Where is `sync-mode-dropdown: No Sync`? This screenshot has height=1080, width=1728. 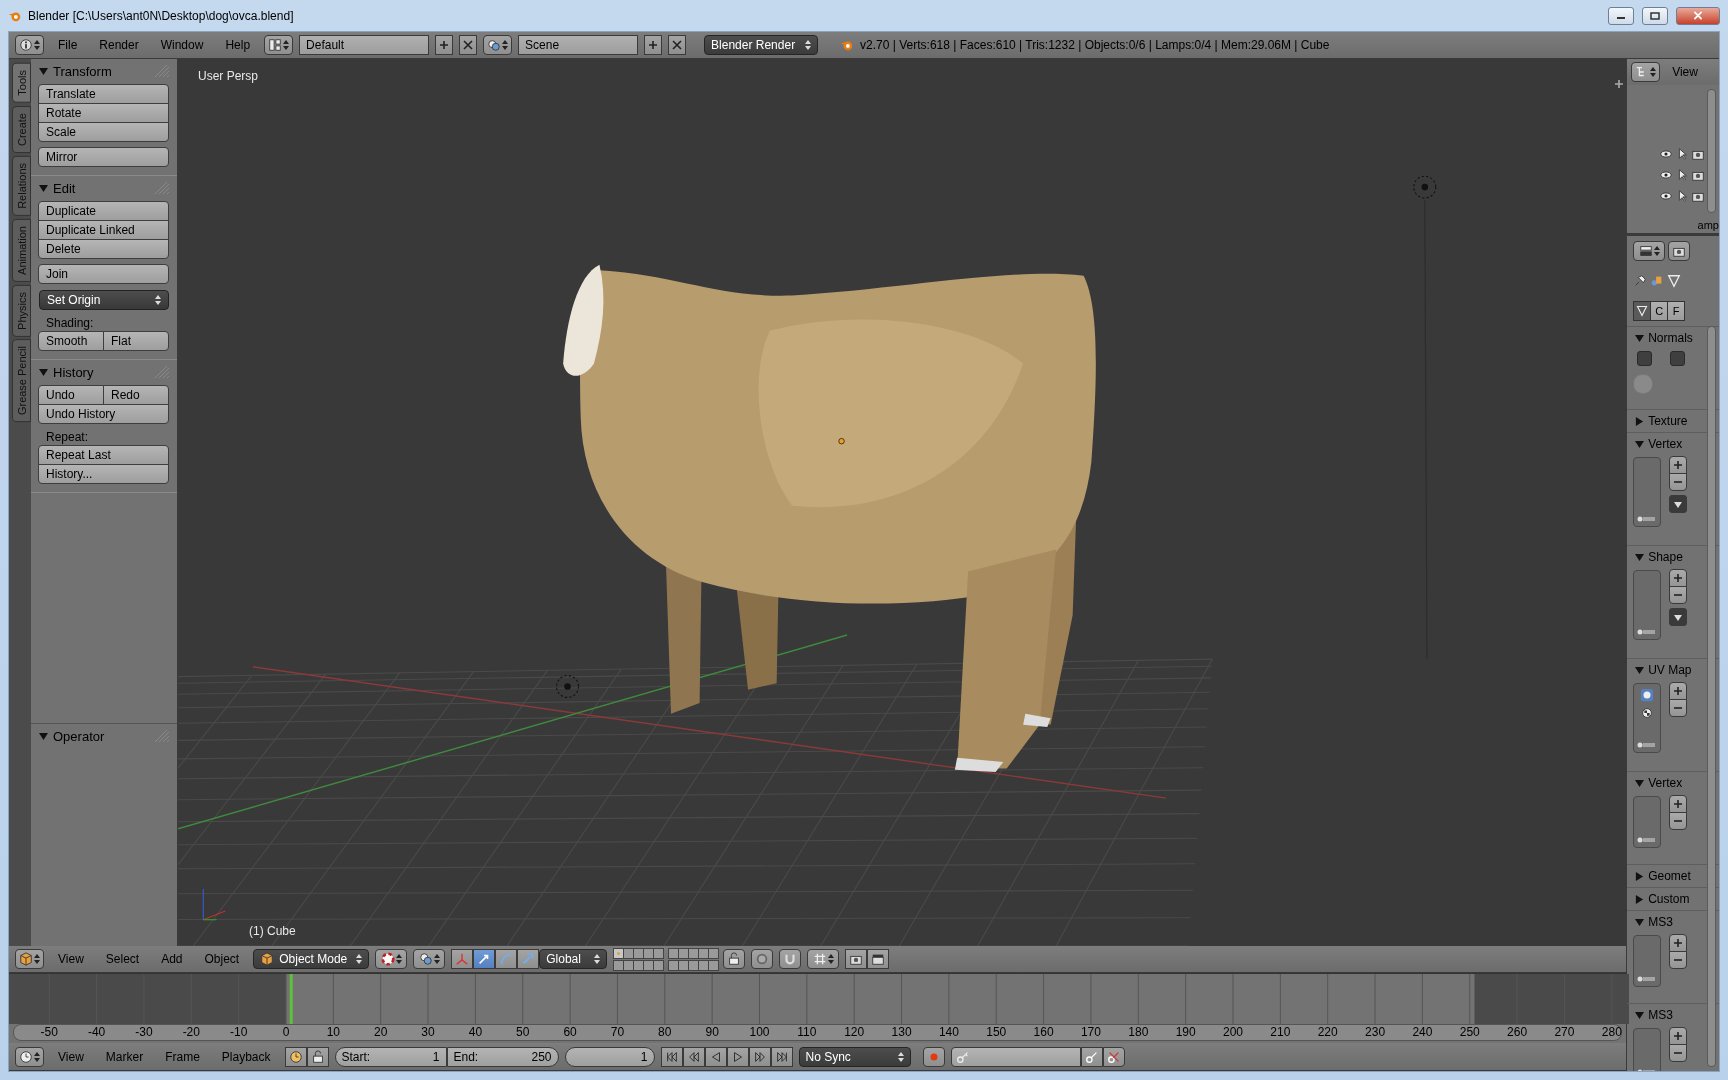
sync-mode-dropdown: No Sync is located at coordinates (854, 1056).